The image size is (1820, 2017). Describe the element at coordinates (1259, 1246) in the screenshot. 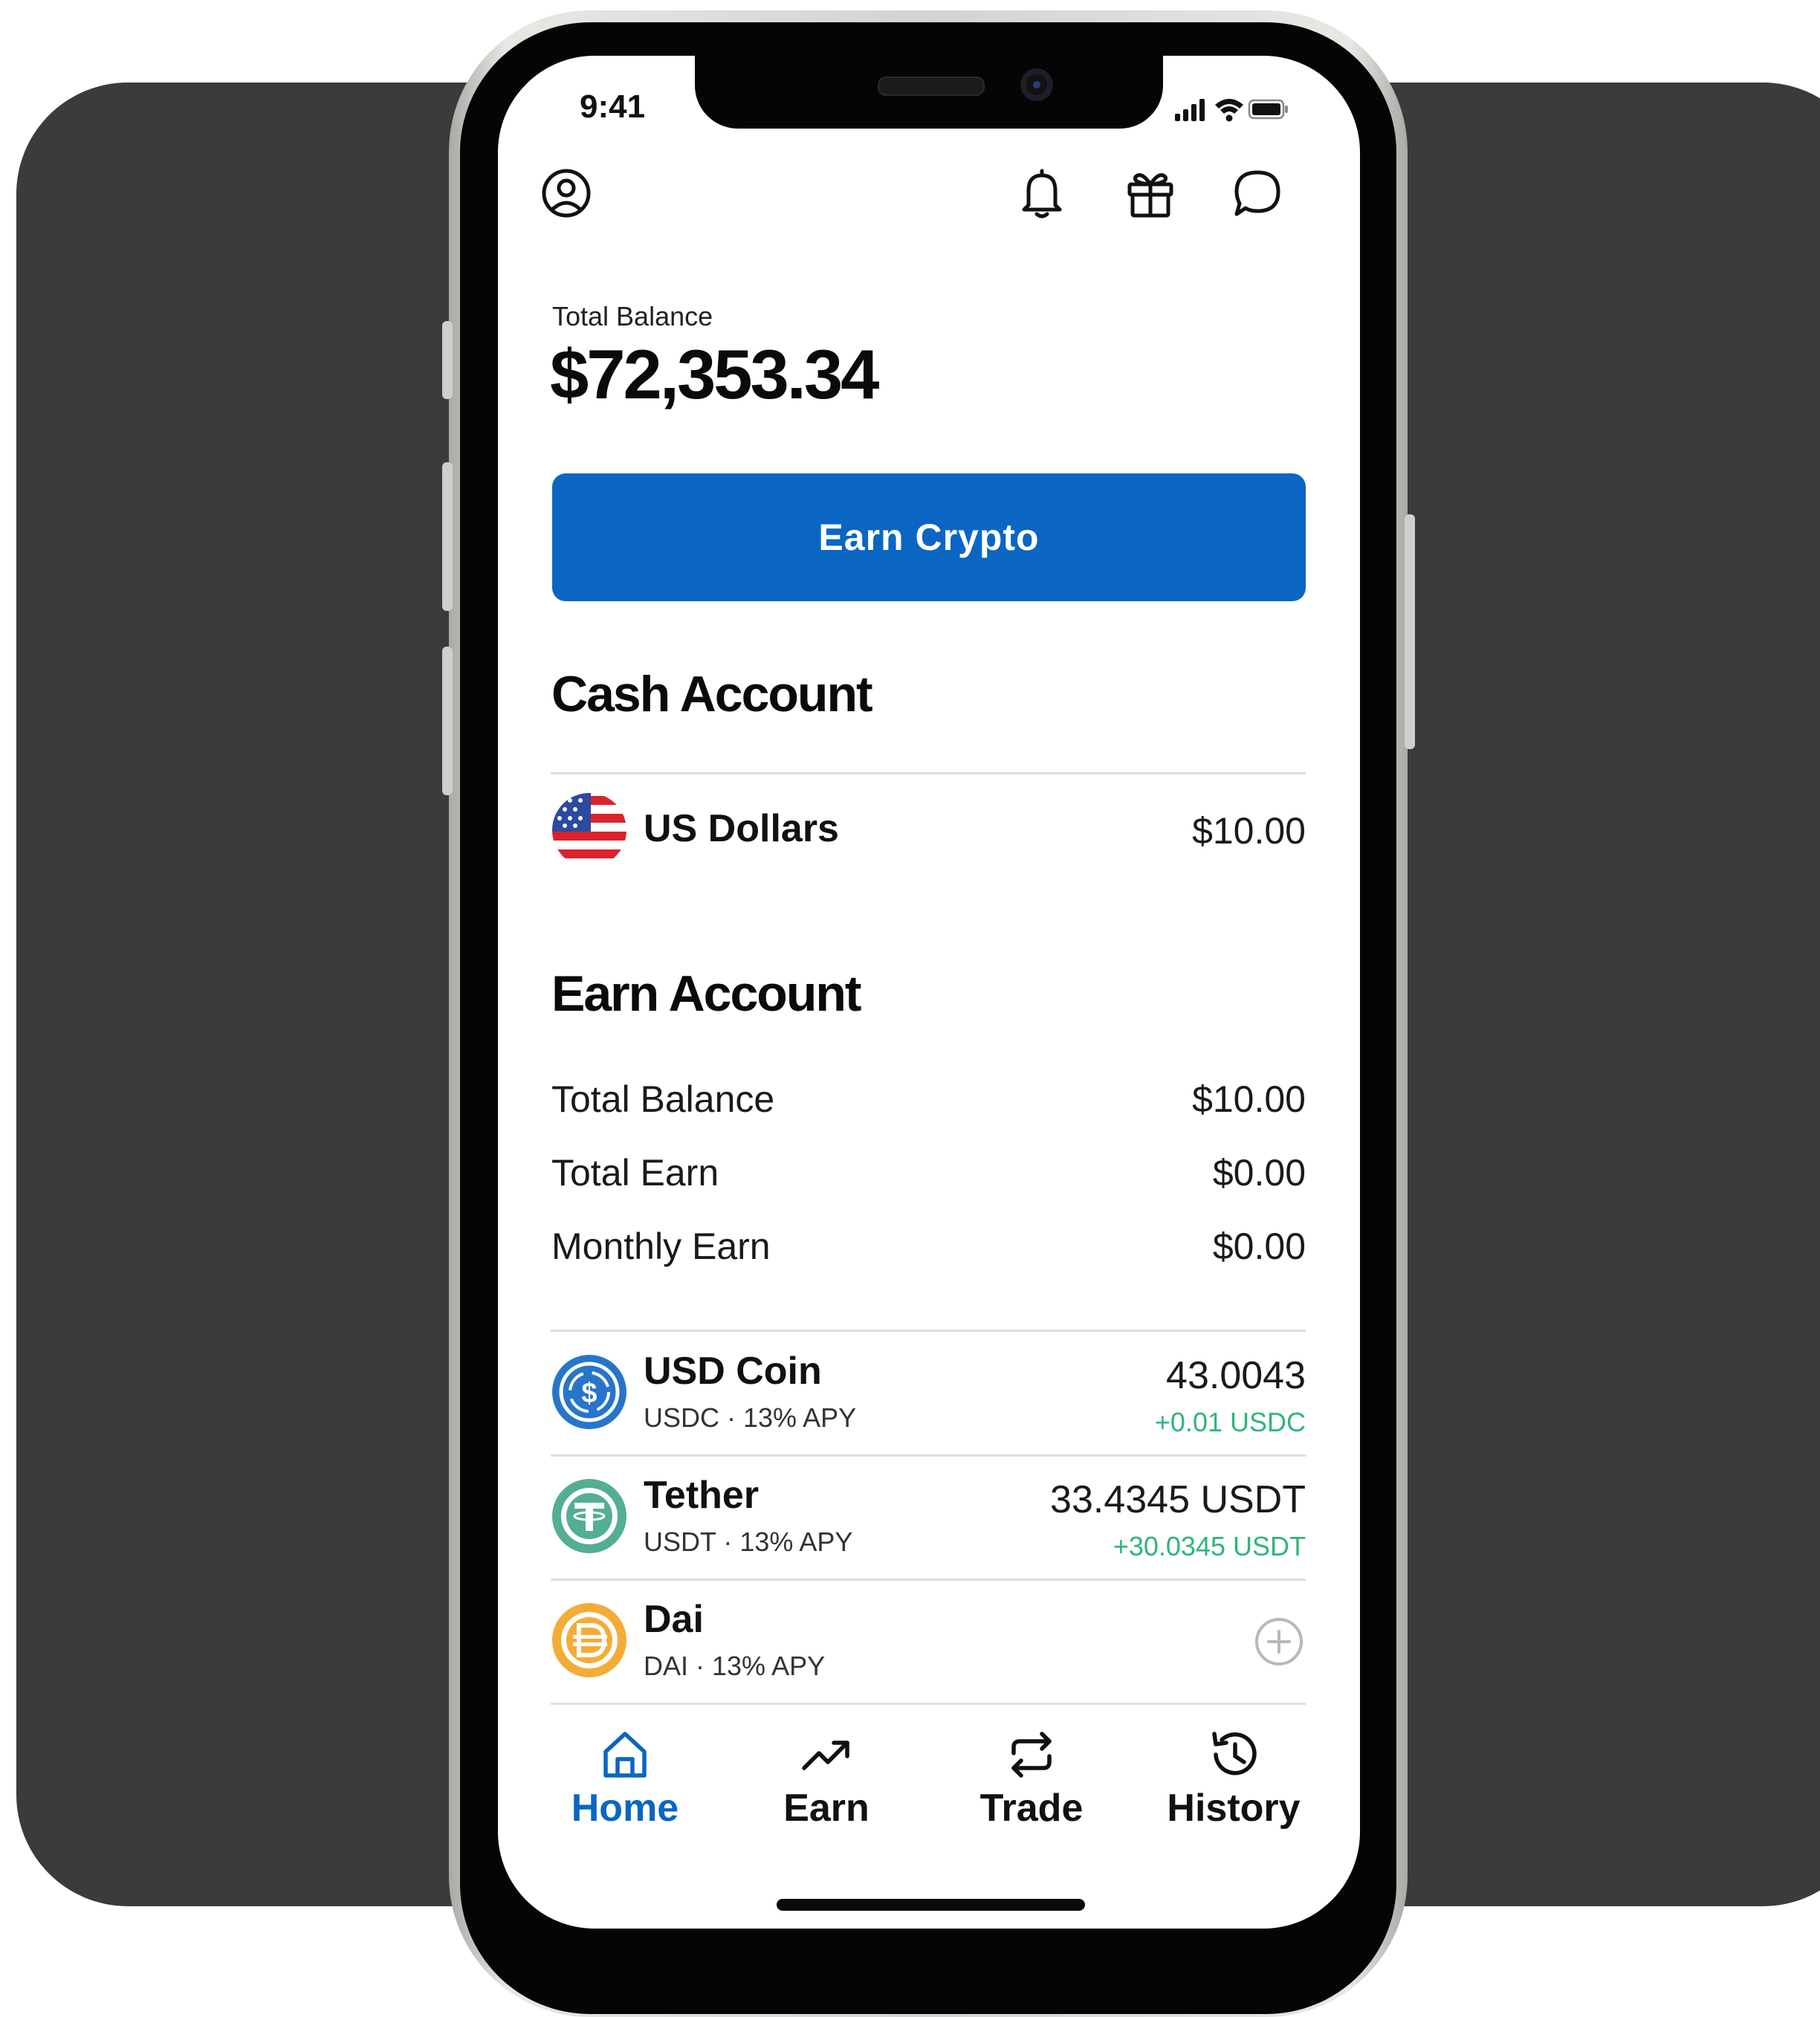

I see `summary-value-monthly-earn: $0.00` at that location.